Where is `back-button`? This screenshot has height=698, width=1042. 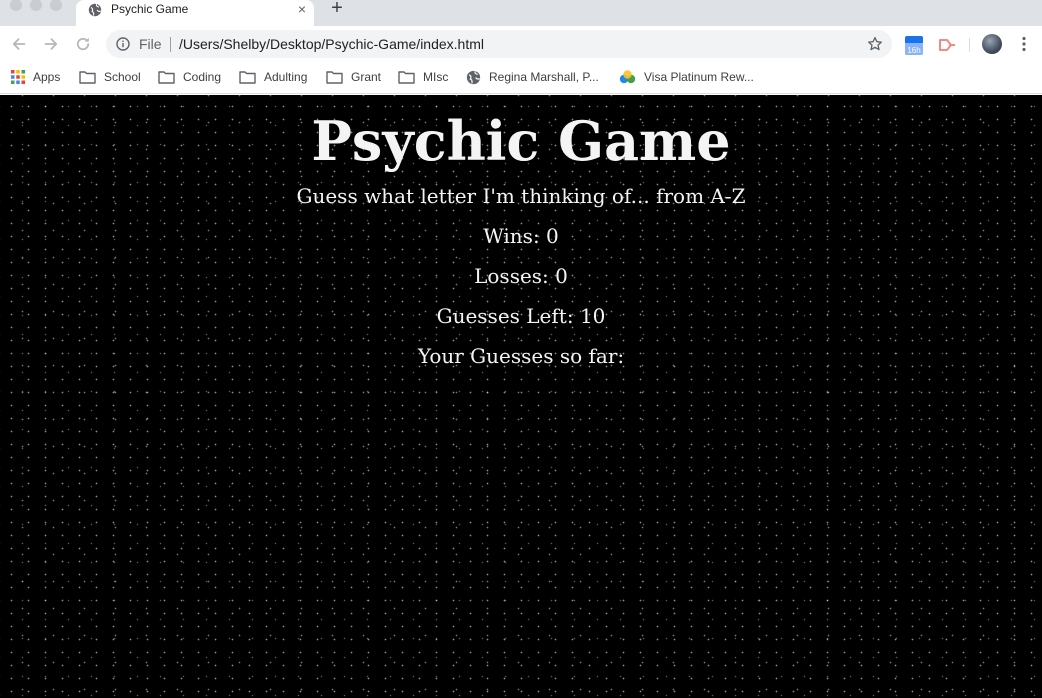
back-button is located at coordinates (19, 44).